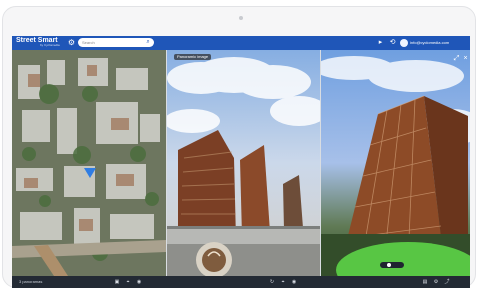 The image size is (478, 290). Describe the element at coordinates (380, 42) in the screenshot. I see `play-icon: ▸` at that location.